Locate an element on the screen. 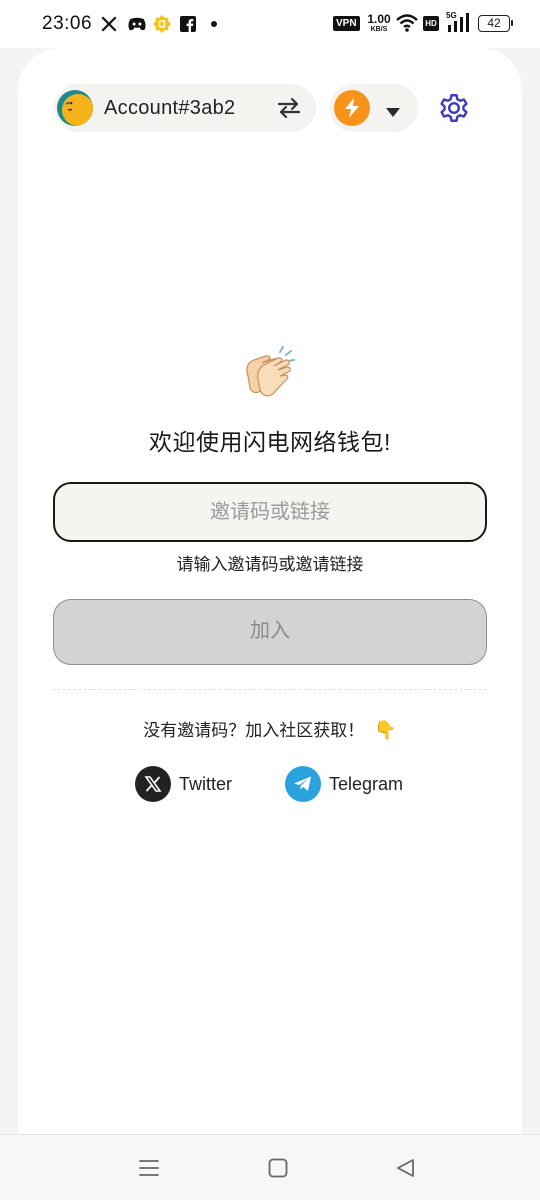  system-nav-bar is located at coordinates (270, 1167).